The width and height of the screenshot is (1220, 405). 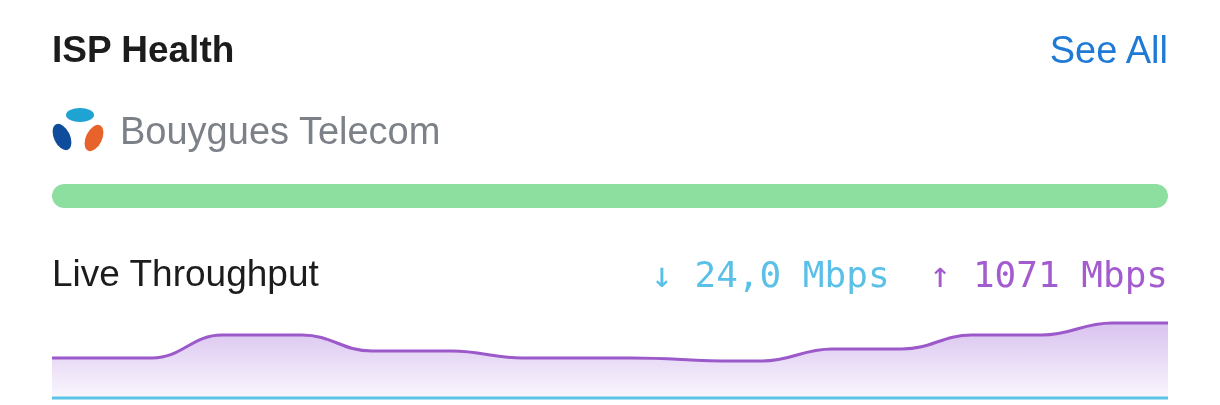 What do you see at coordinates (185, 274) in the screenshot?
I see `throughput-label: Live Throughput` at bounding box center [185, 274].